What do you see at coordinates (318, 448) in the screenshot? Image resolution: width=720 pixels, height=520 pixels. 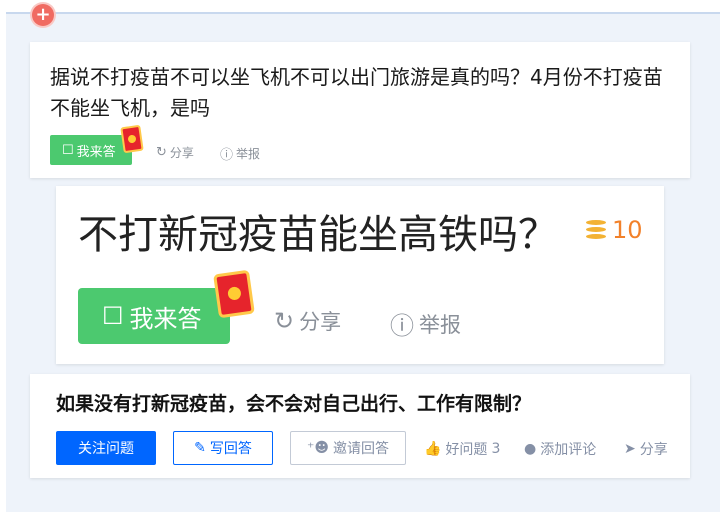 I see `invite-icon: ⁺☻` at bounding box center [318, 448].